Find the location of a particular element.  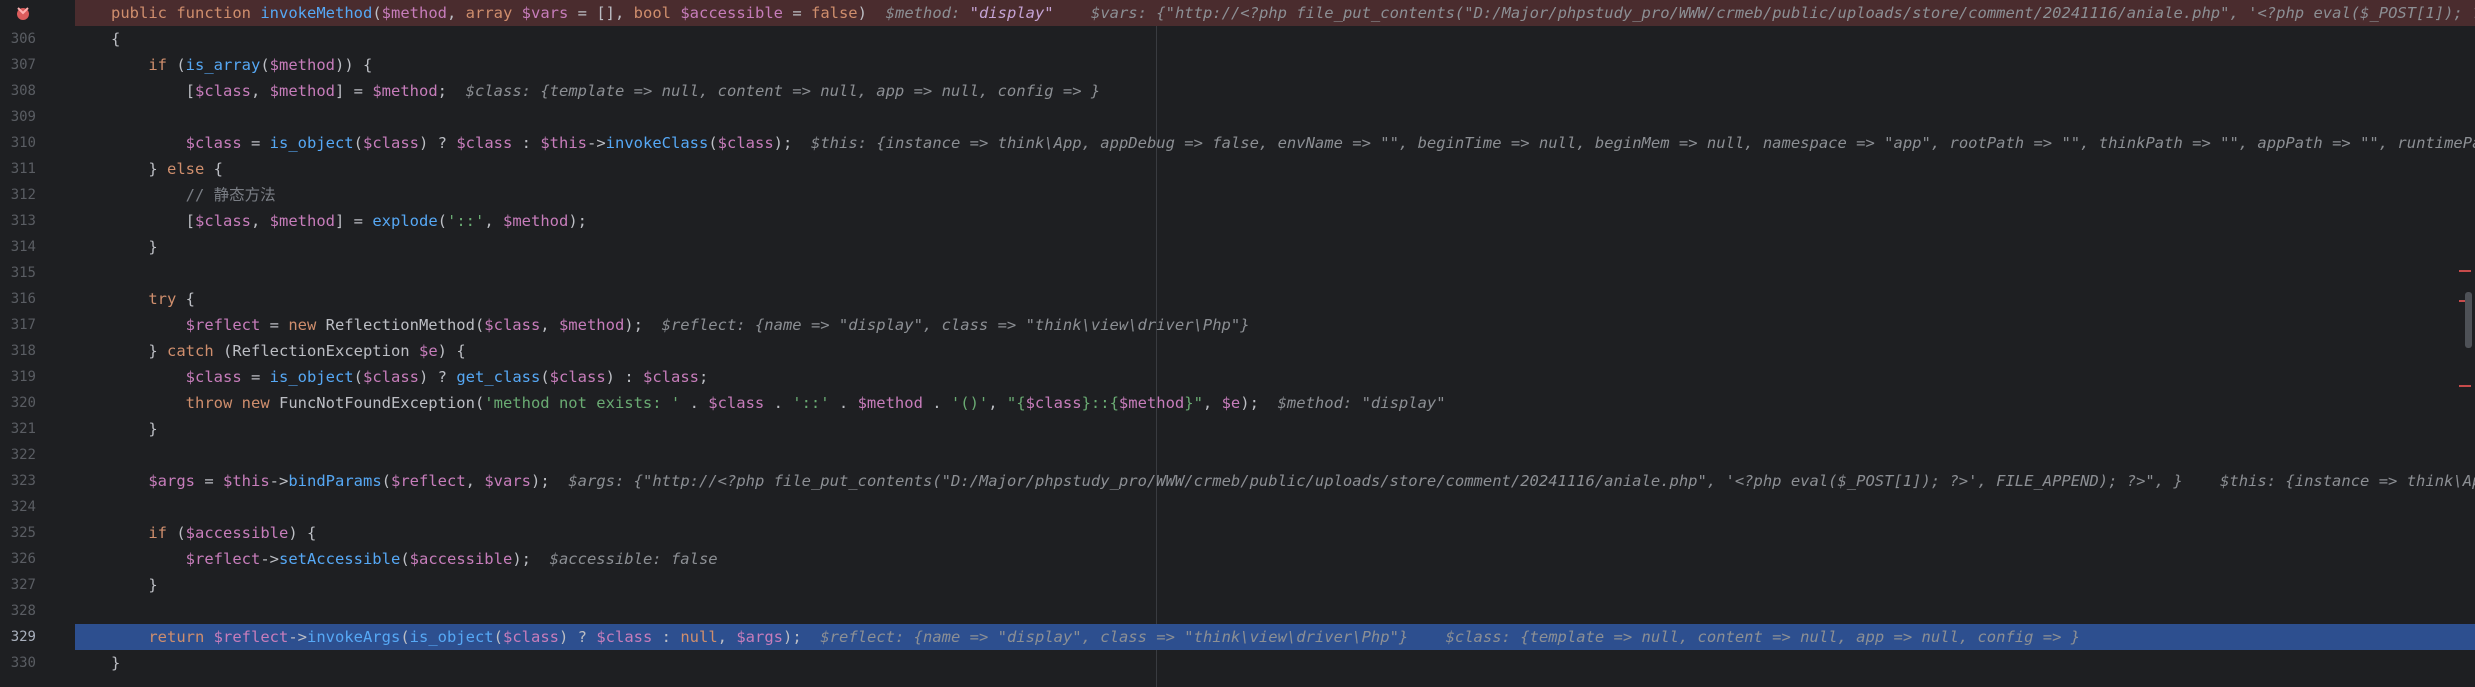

line-number: 329 is located at coordinates (18, 637).